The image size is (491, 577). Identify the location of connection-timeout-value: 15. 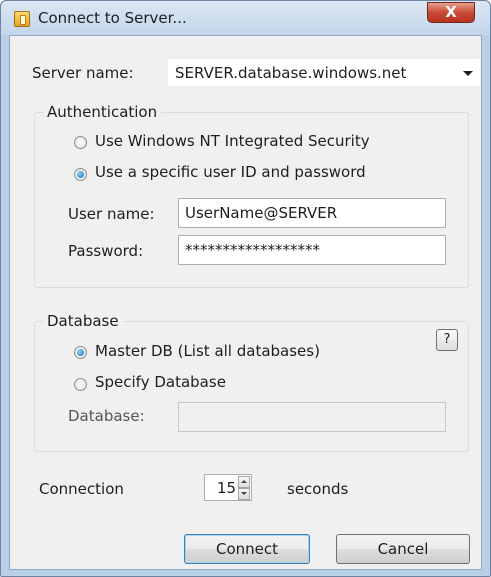
(226, 488).